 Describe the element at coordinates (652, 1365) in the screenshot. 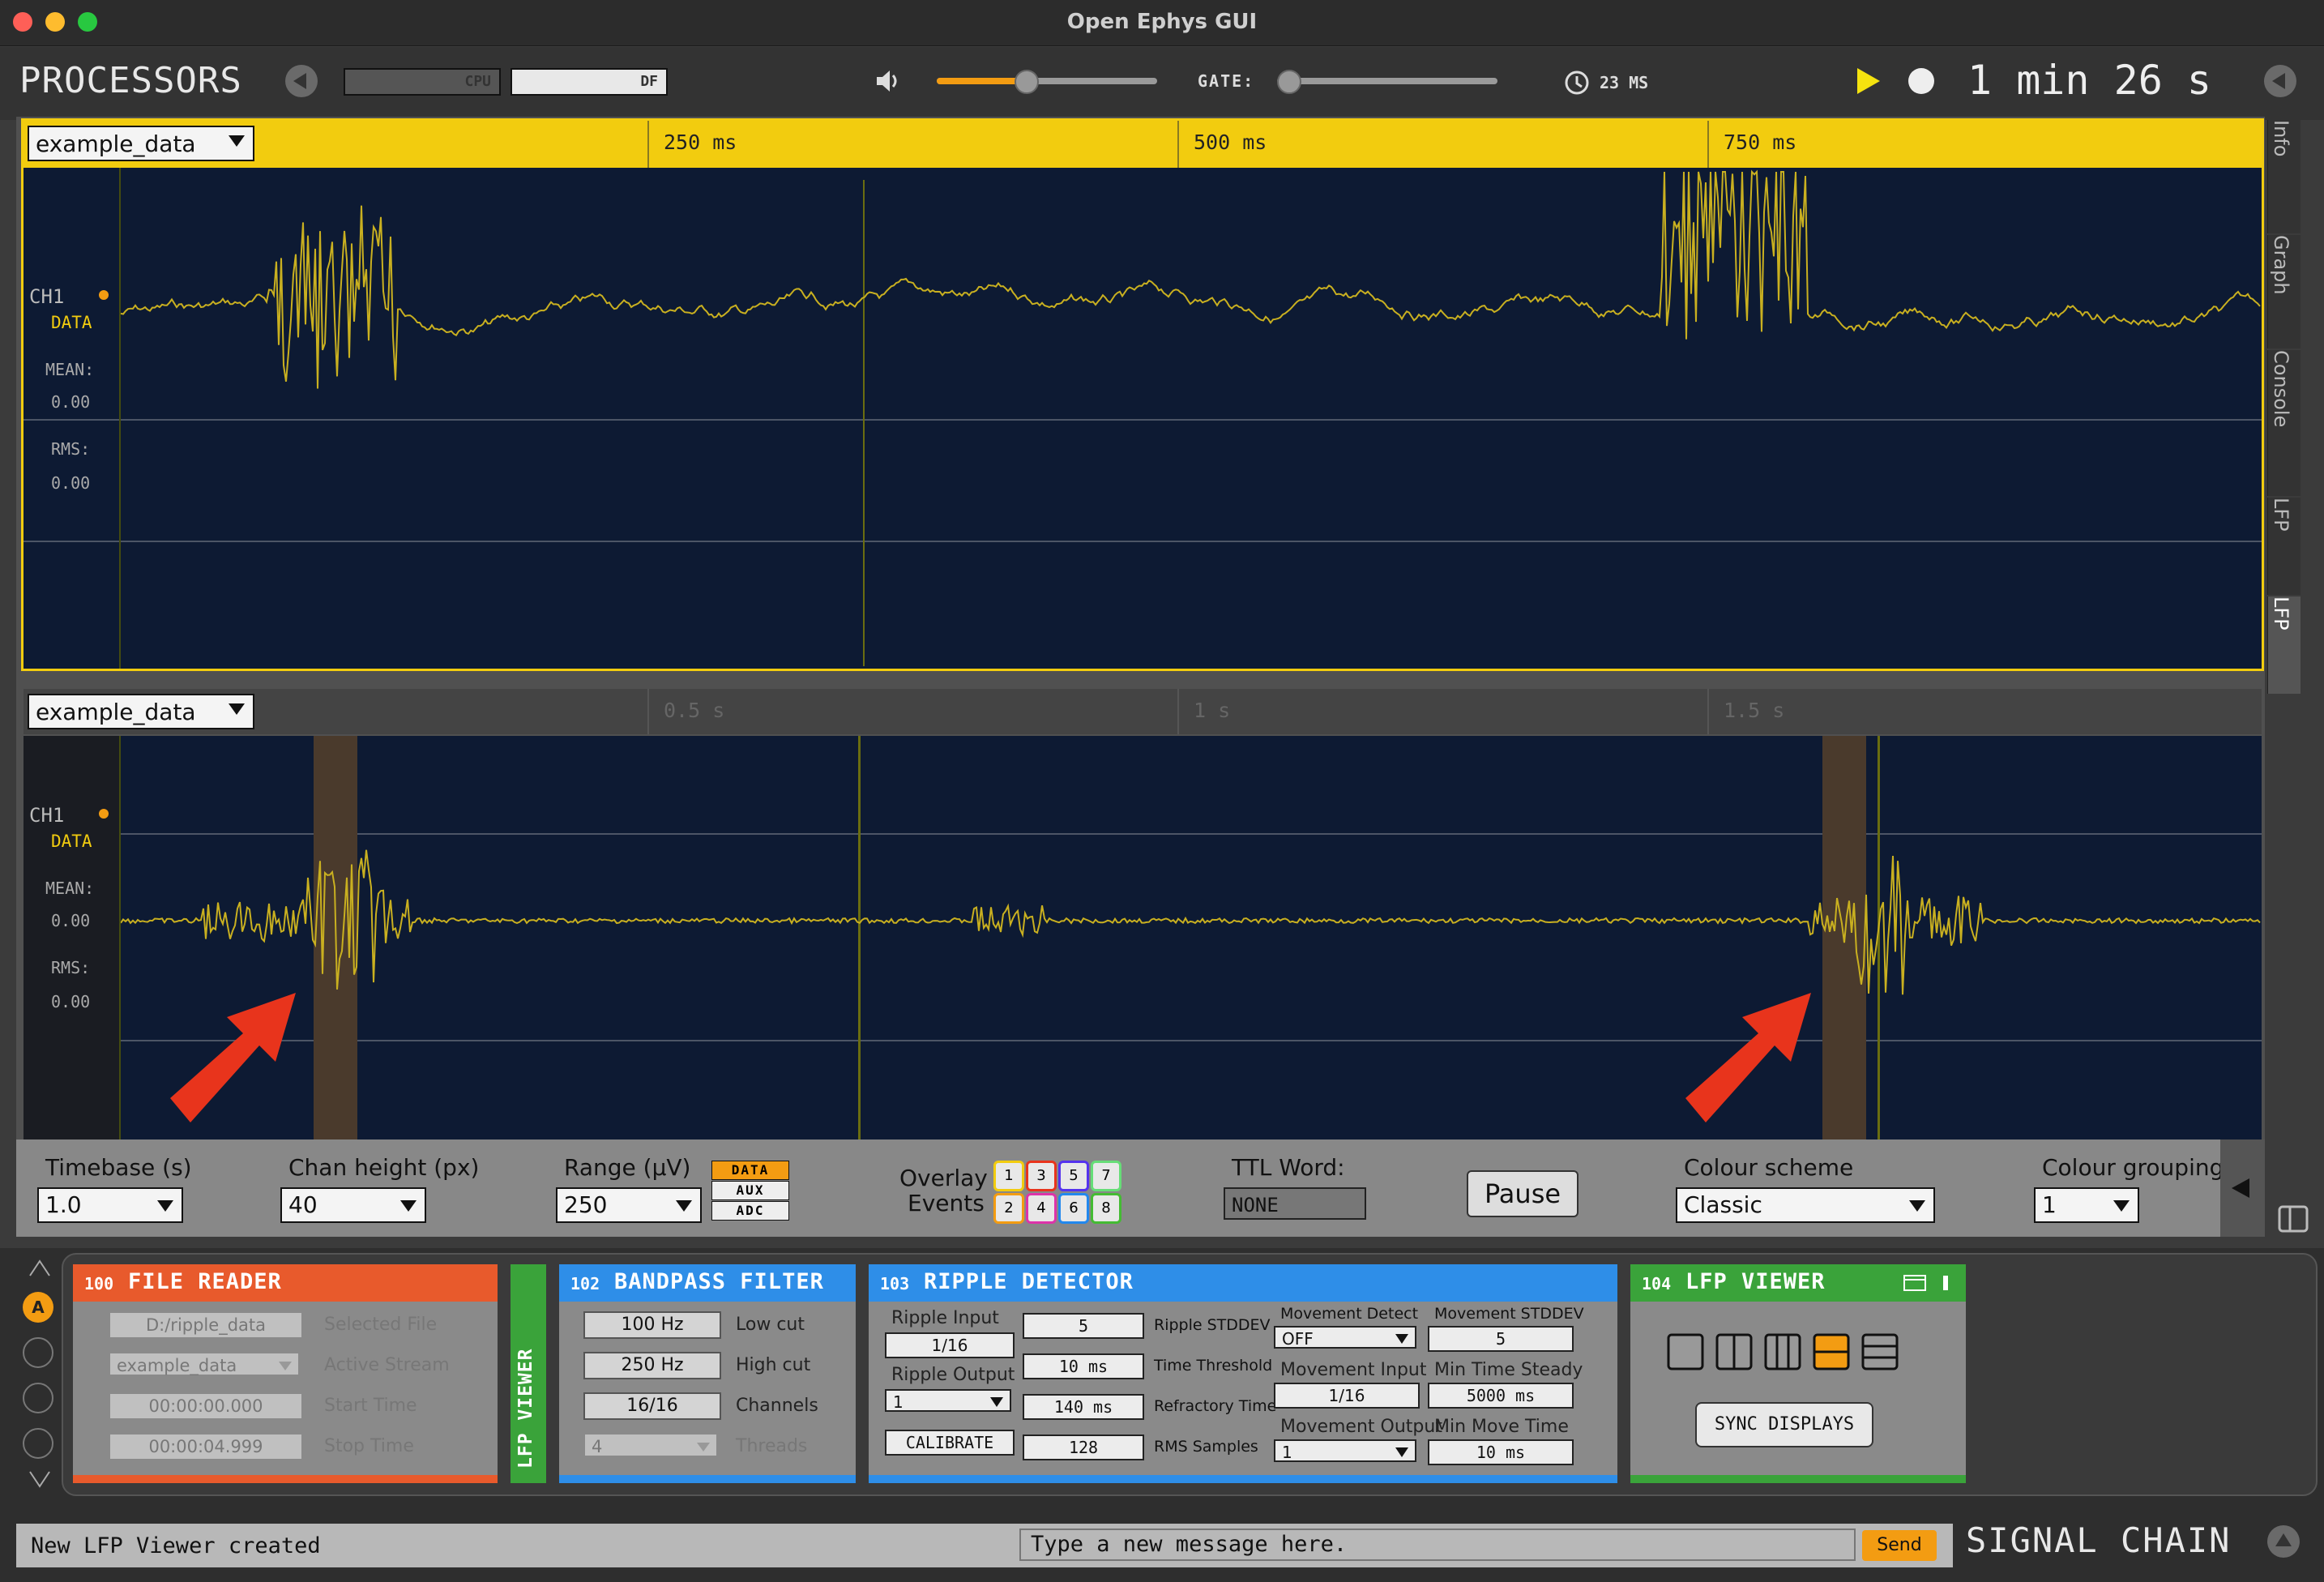

I see `high-cut-field: 250 Hz` at that location.